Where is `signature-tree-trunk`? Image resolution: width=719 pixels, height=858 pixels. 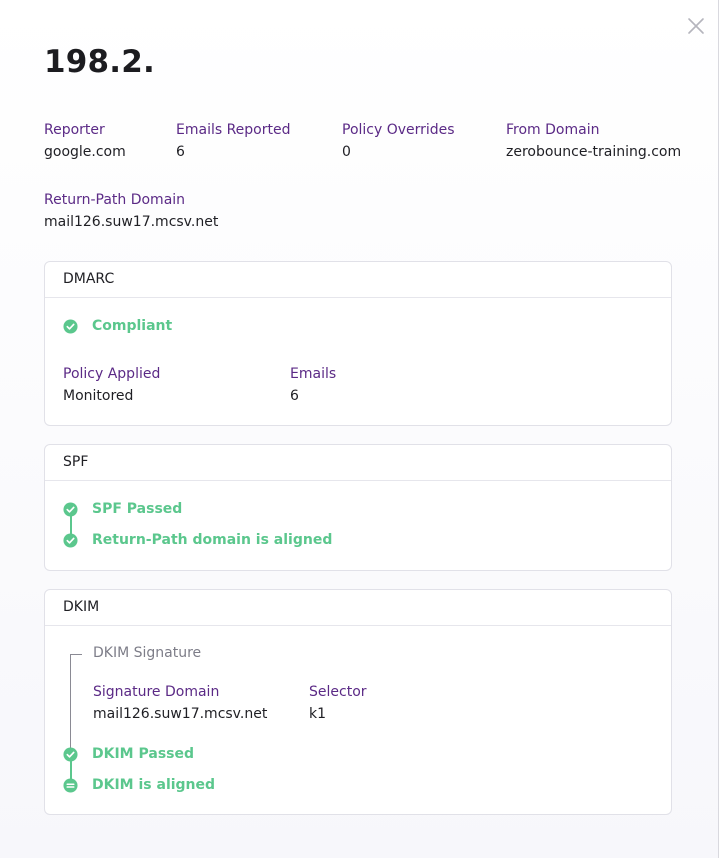
signature-tree-trunk is located at coordinates (70, 704).